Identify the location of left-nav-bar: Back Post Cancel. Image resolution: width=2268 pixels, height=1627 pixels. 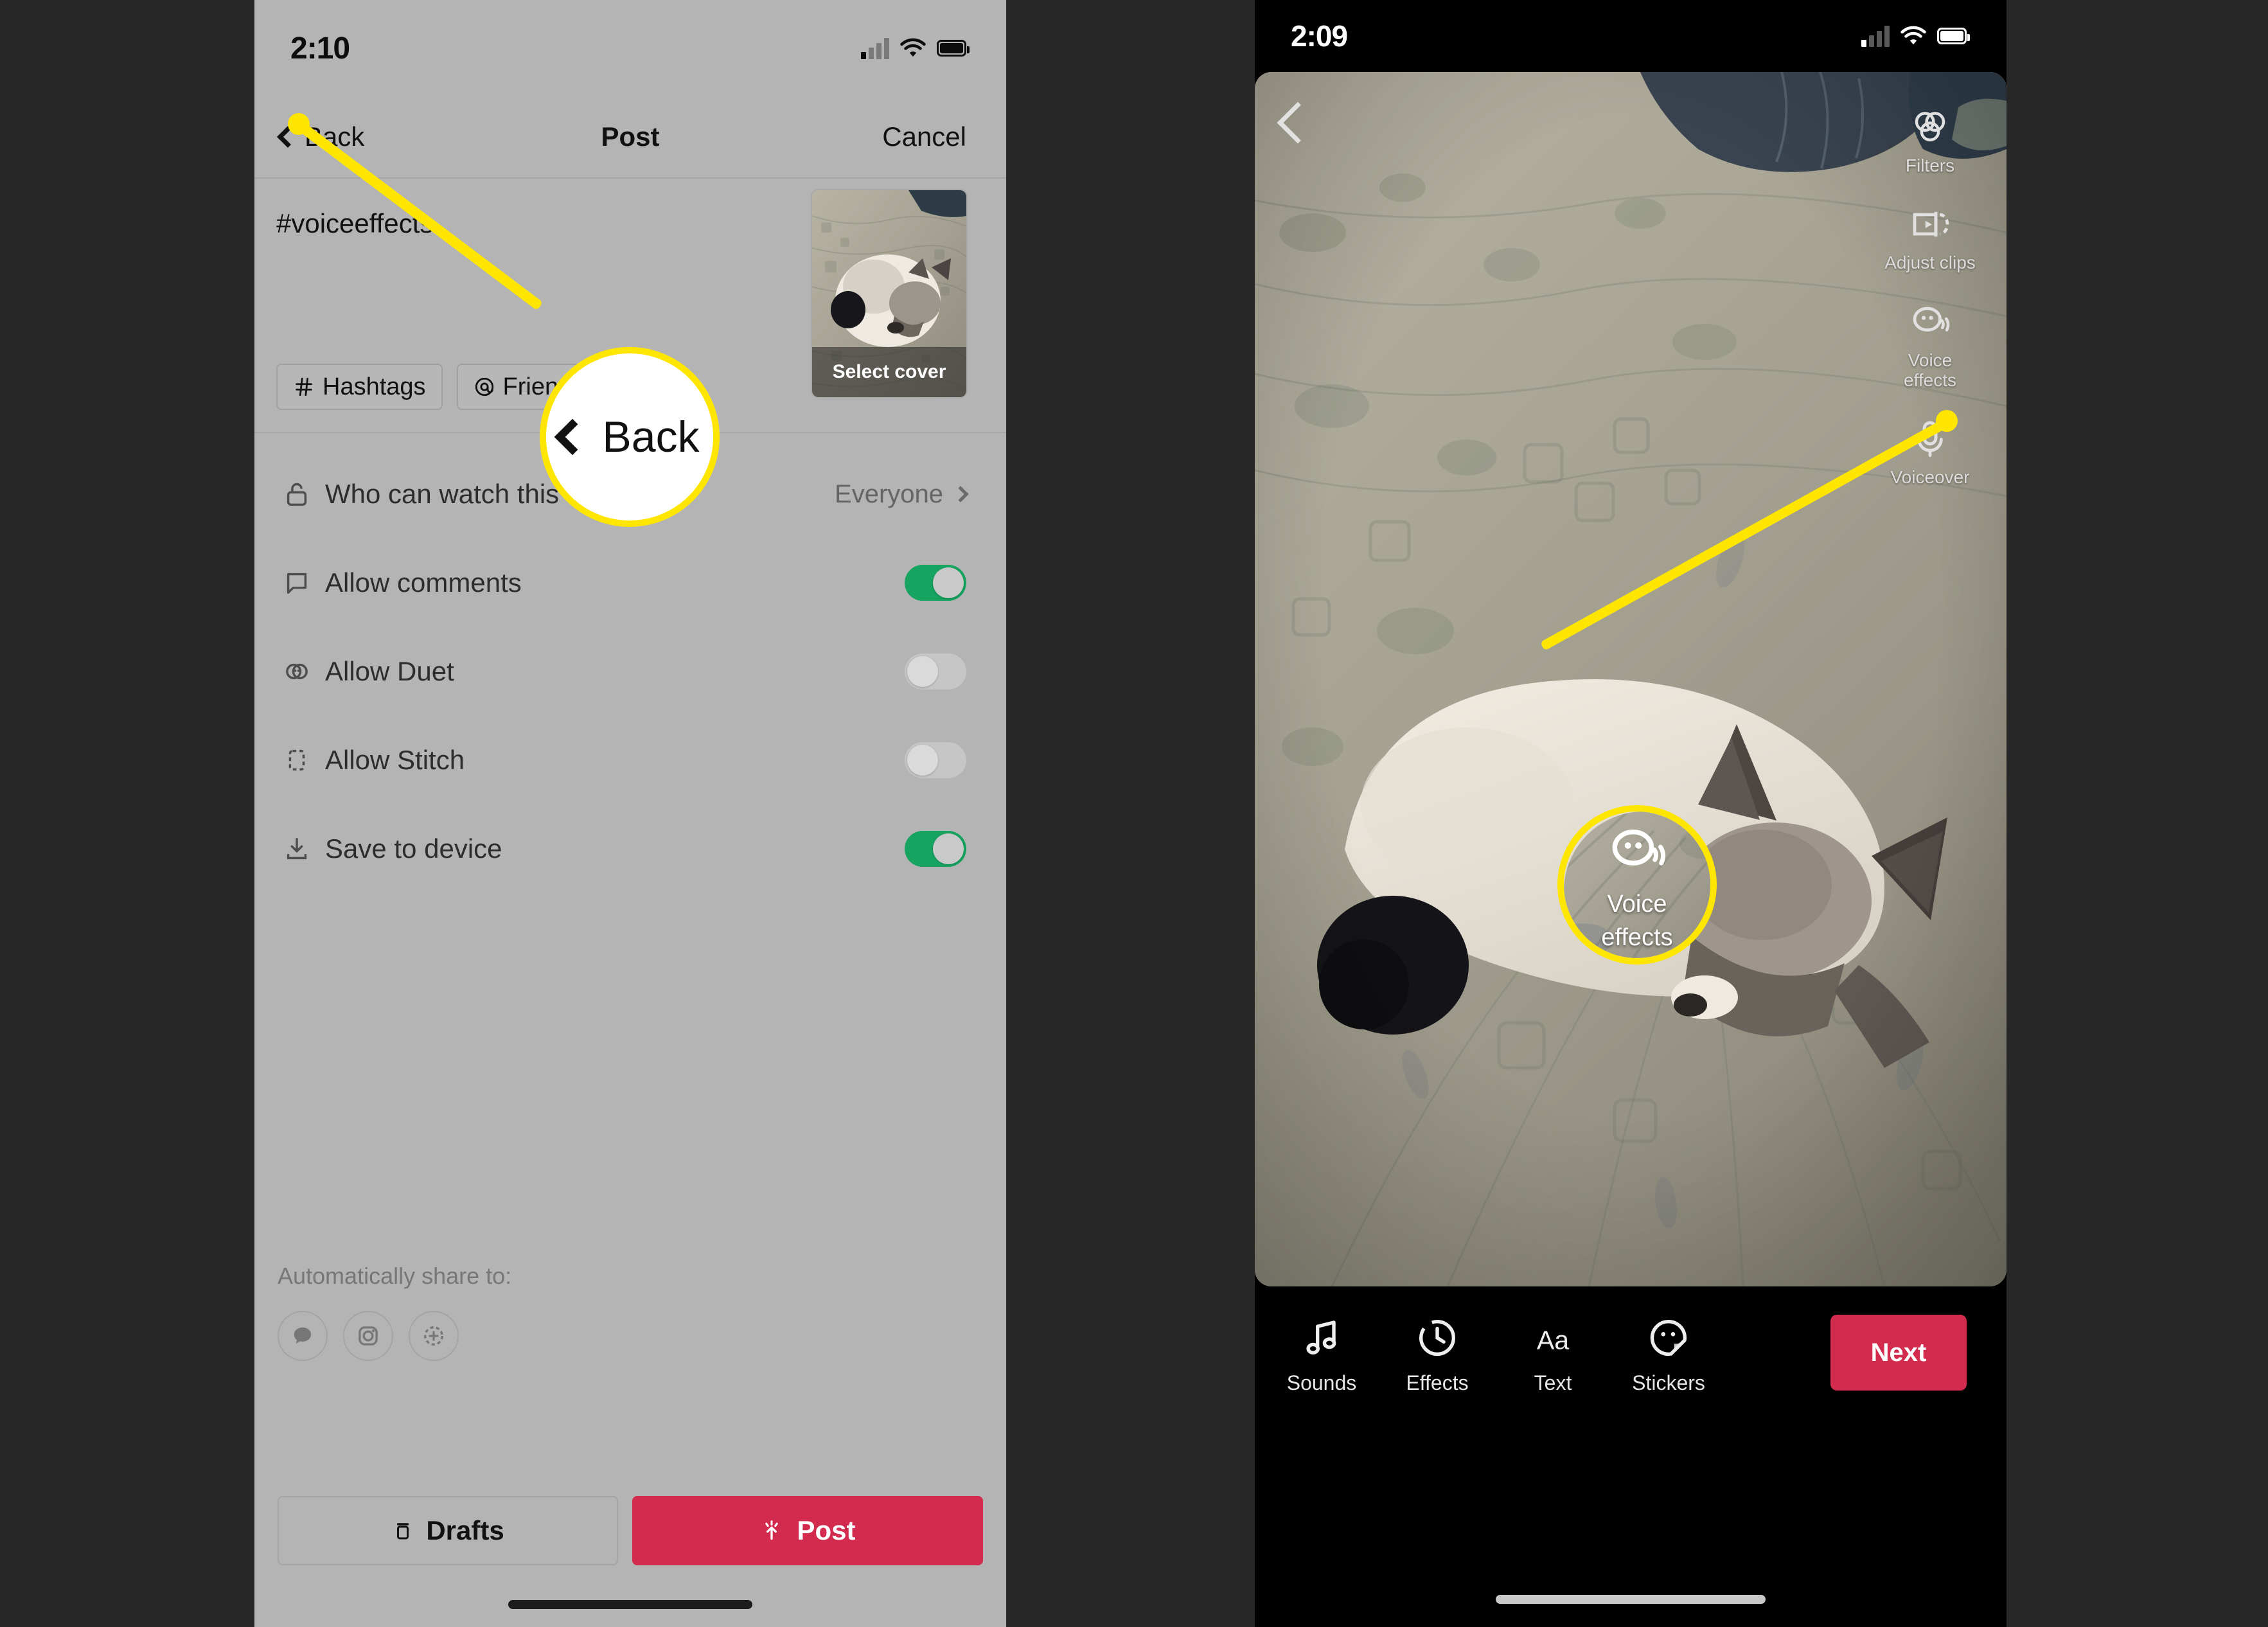
(630, 137).